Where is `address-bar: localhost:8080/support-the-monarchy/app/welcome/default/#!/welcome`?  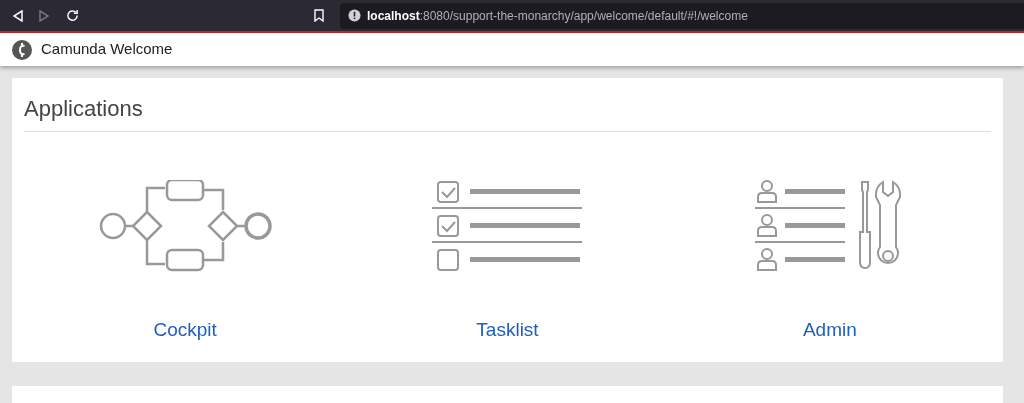
address-bar: localhost:8080/support-the-monarchy/app/welcome/default/#!/welcome is located at coordinates (682, 15).